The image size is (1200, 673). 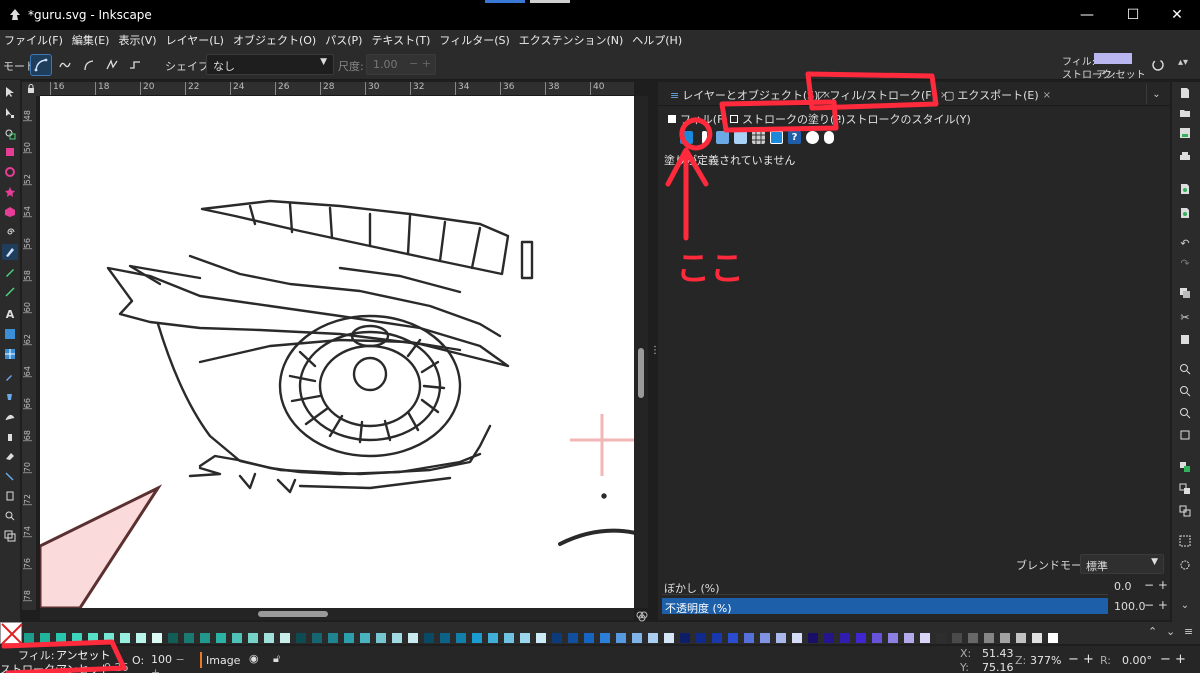 I want to click on palette-scroll-up: ⌃, so click(x=1152, y=631).